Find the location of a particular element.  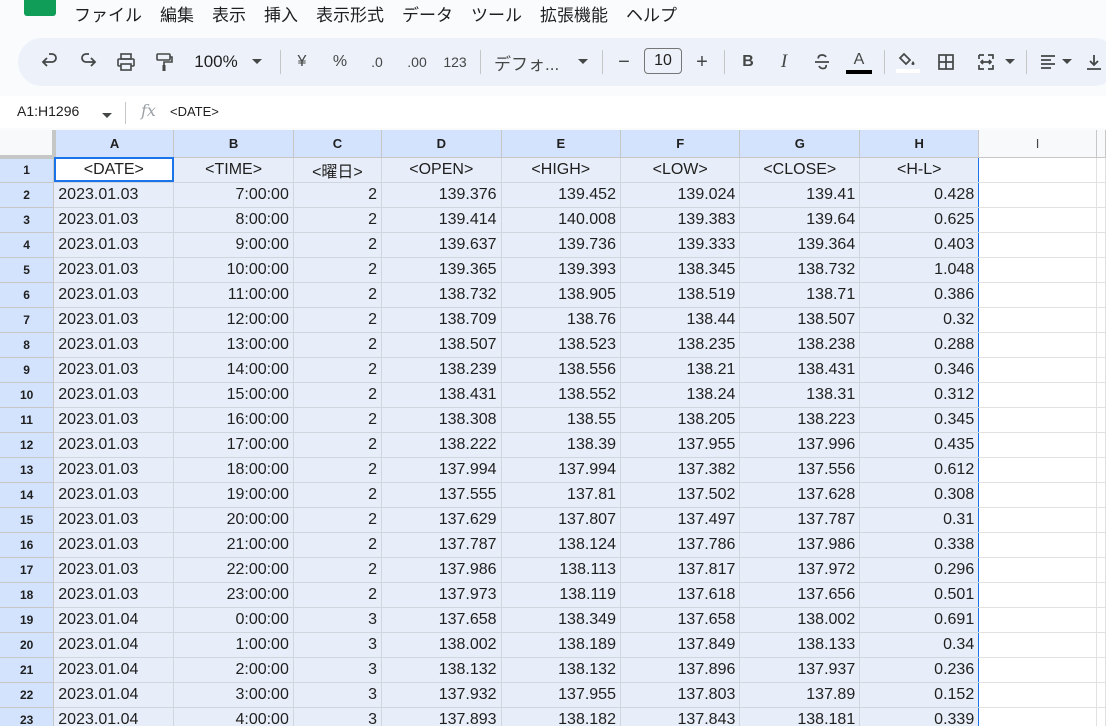

header-cell: <OPEN> is located at coordinates (441, 170).